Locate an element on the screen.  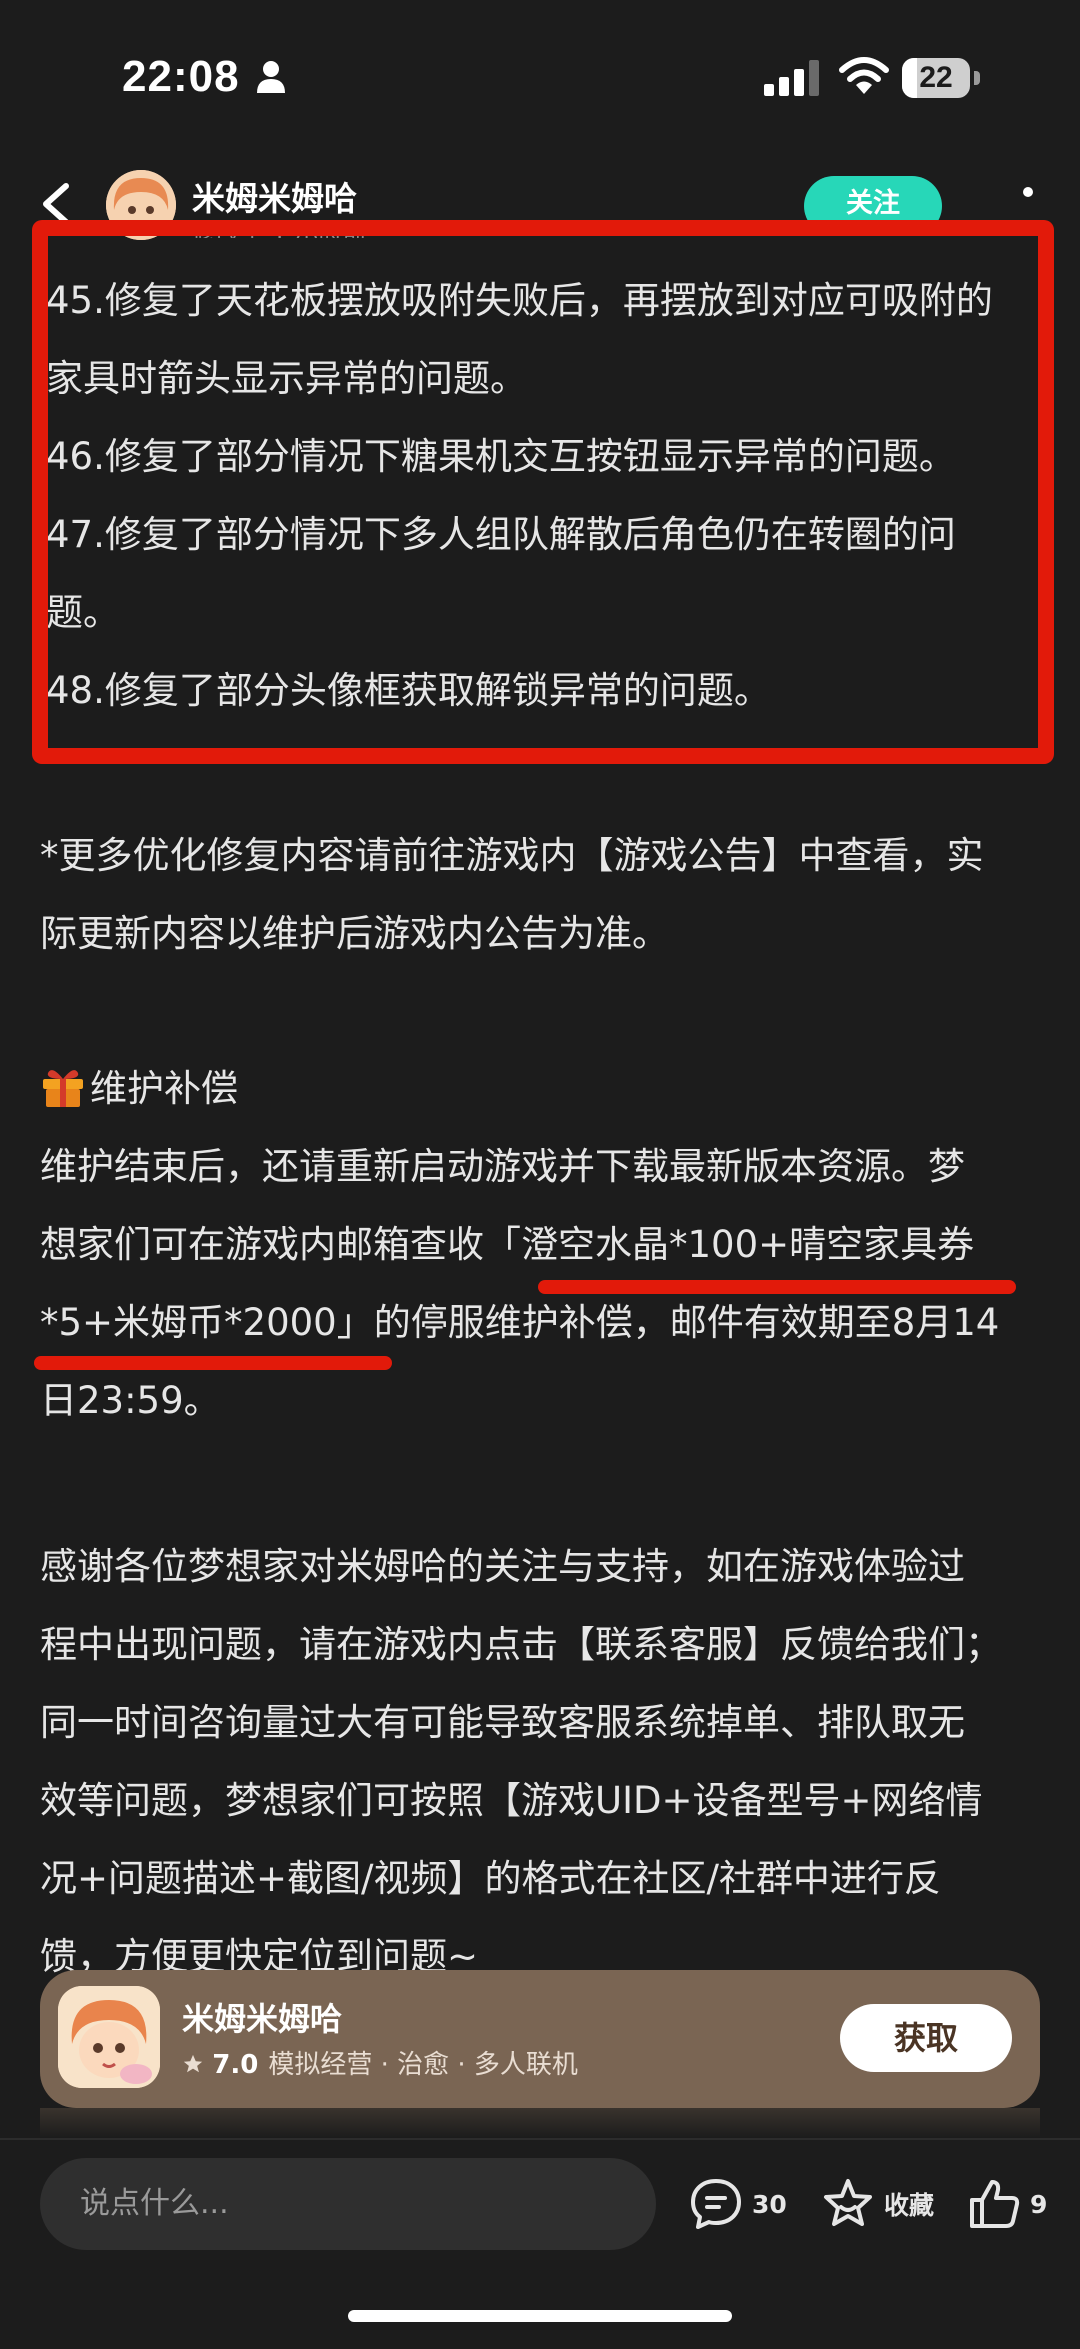
favorite-button: 收藏 is located at coordinates (877, 2204).